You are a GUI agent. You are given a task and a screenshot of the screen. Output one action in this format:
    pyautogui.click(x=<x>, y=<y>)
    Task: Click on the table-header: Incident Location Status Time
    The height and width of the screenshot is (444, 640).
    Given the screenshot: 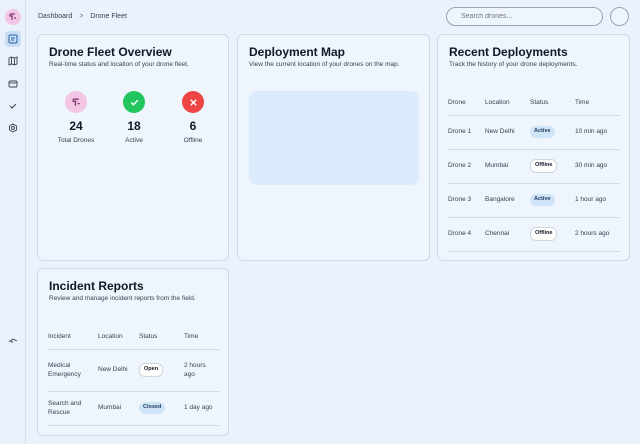 What is the action you would take?
    pyautogui.click(x=134, y=337)
    